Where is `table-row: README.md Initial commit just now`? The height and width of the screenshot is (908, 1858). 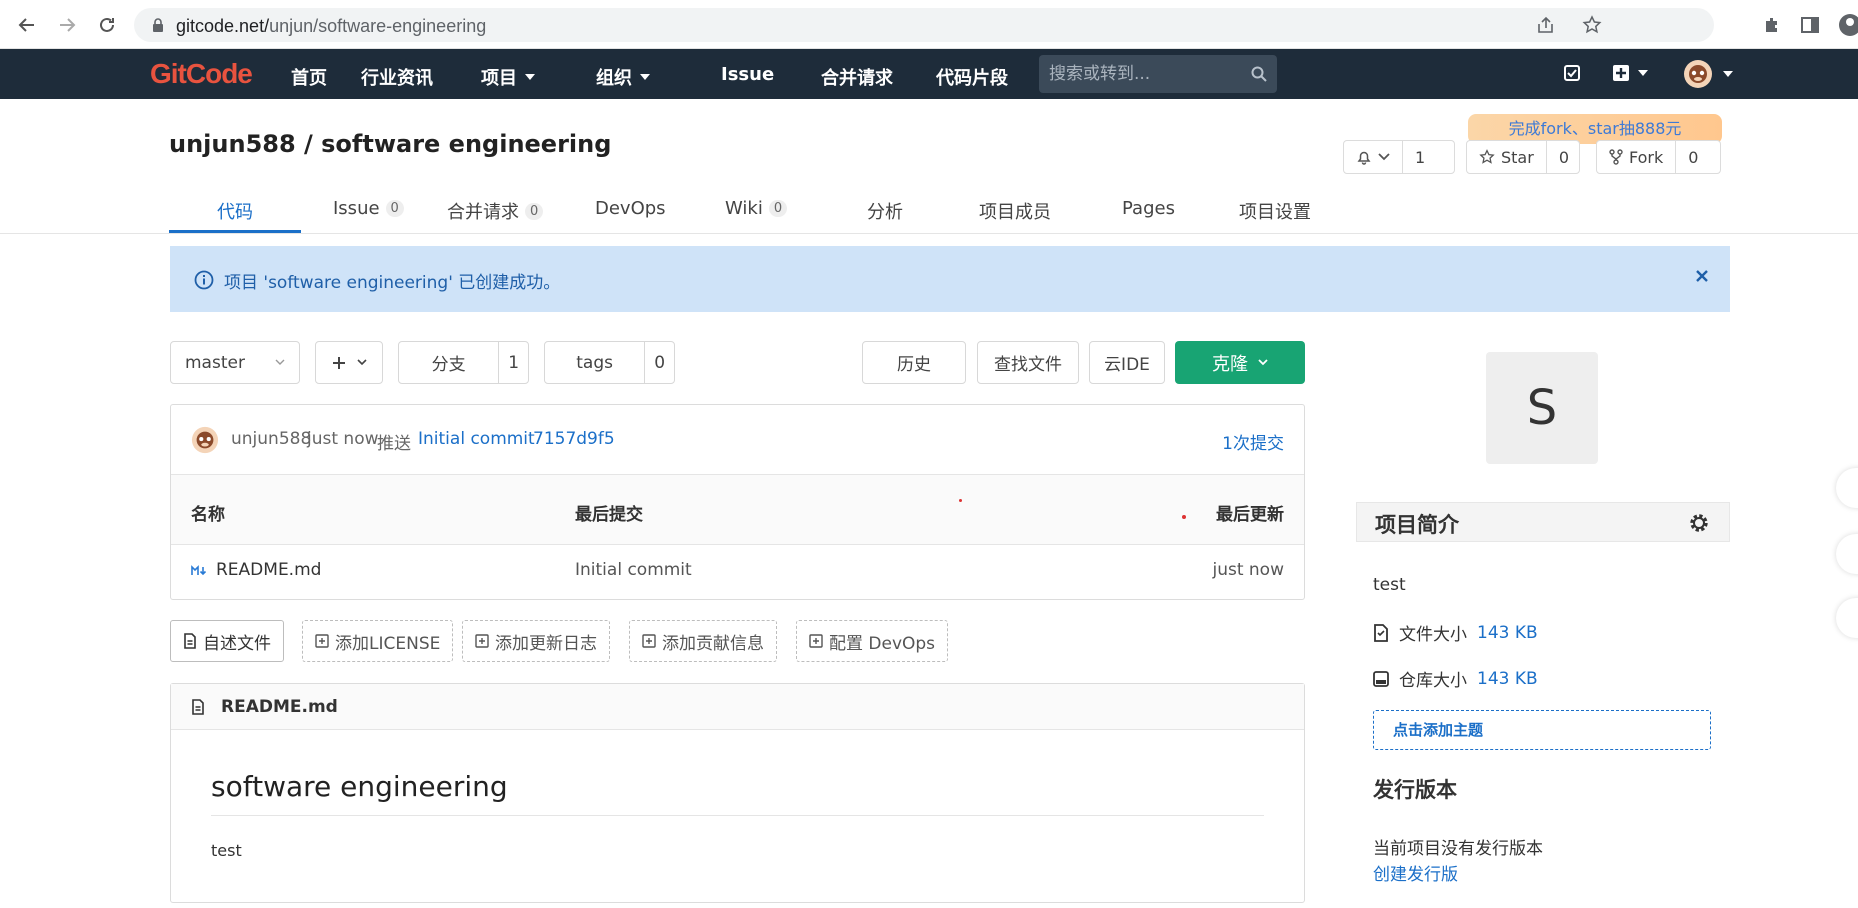
table-row: README.md Initial commit just now is located at coordinates (737, 572).